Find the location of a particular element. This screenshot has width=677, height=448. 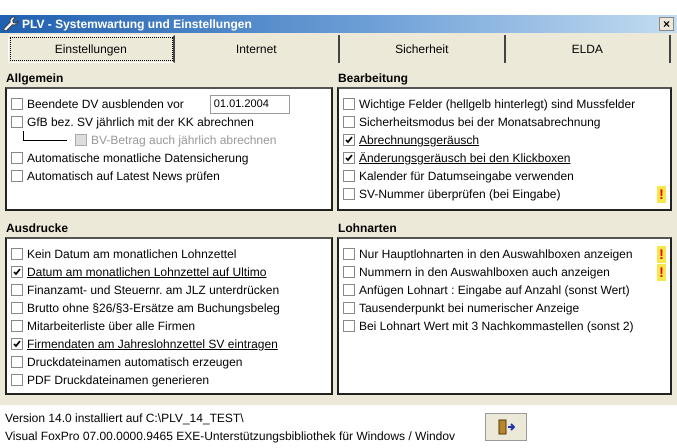

footer-text: Version 14.0 installiert auf C:\PLV_14_TEST\ is located at coordinates (125, 418).